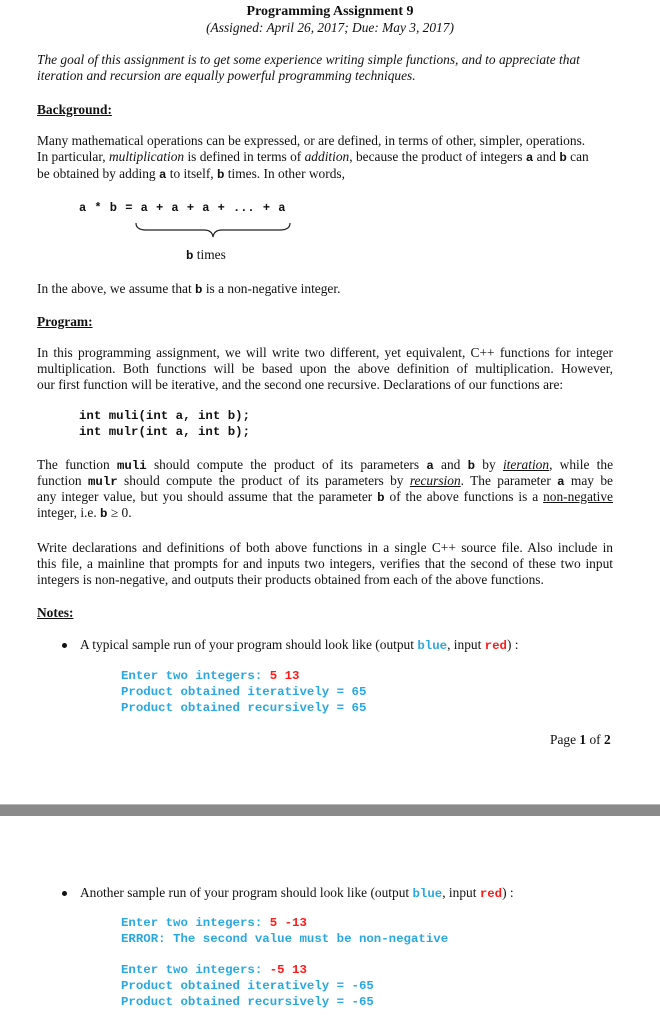  I want to click on sample-run-2-line-5: Product obtained recursively = -65, so click(247, 1002).